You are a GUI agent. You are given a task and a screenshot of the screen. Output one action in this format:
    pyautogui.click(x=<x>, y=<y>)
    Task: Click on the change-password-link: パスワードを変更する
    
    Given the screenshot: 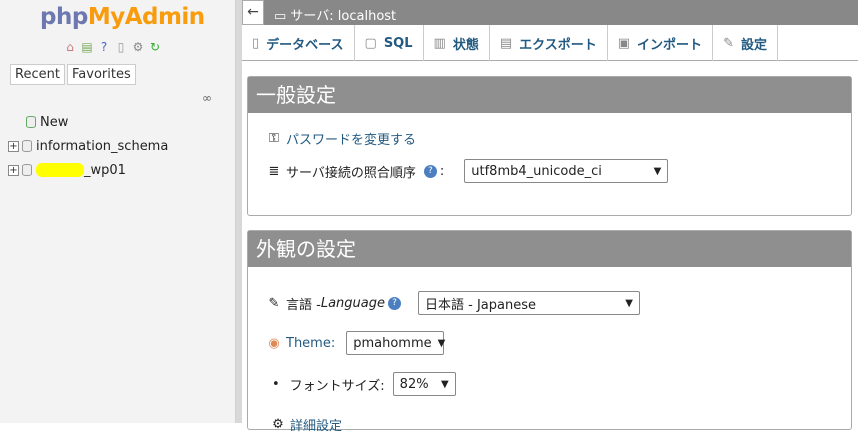 What is the action you would take?
    pyautogui.click(x=351, y=138)
    